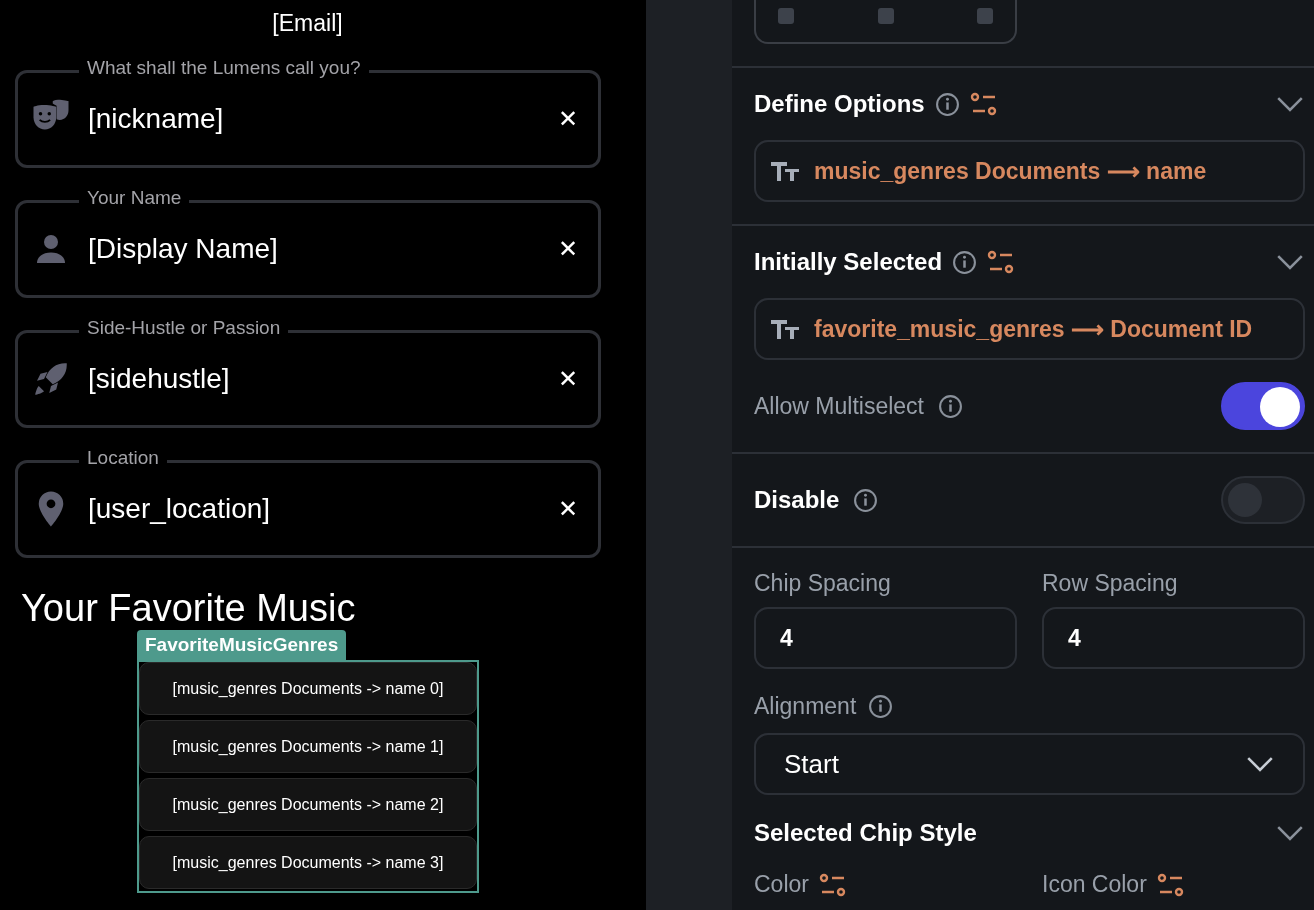  What do you see at coordinates (308, 862) in the screenshot?
I see `chip: [music_genres Documents -> name 3]` at bounding box center [308, 862].